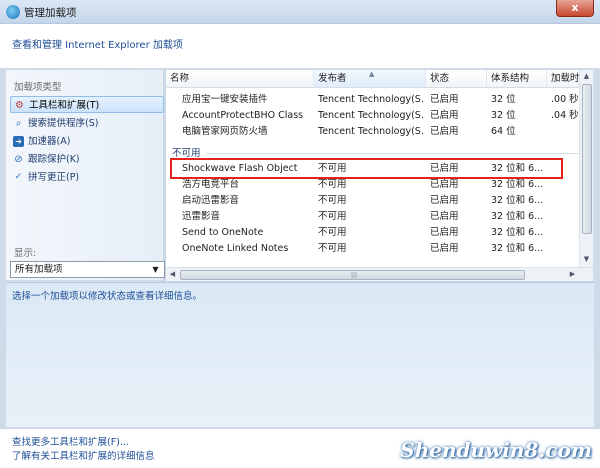  What do you see at coordinates (240, 79) in the screenshot?
I see `column-name: 名称` at bounding box center [240, 79].